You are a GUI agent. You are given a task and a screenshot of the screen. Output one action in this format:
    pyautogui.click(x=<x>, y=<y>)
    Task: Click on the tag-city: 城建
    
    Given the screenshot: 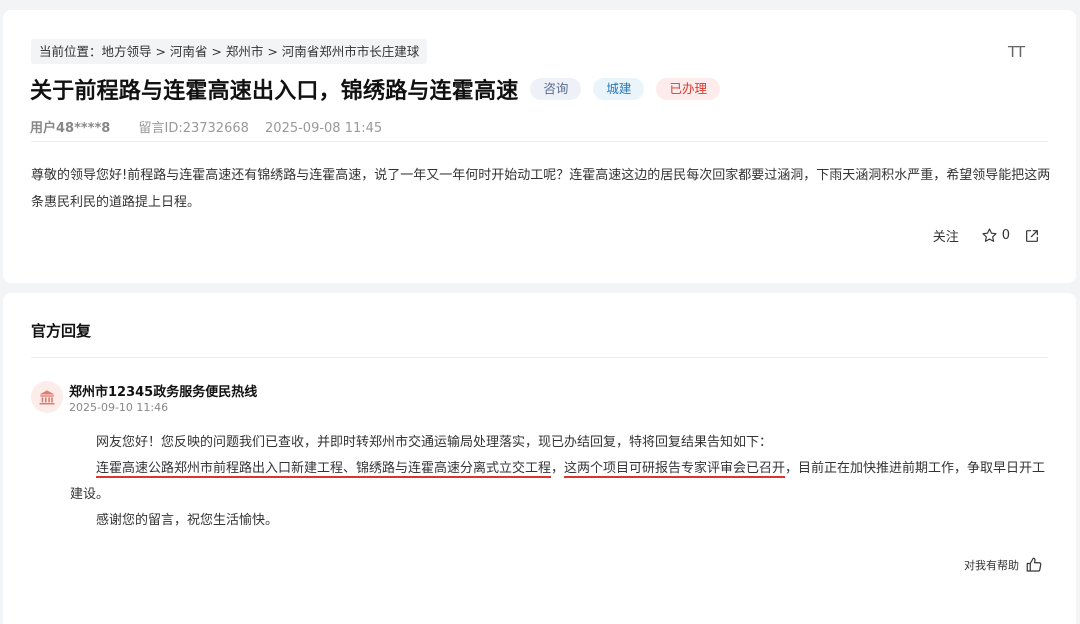 What is the action you would take?
    pyautogui.click(x=619, y=89)
    